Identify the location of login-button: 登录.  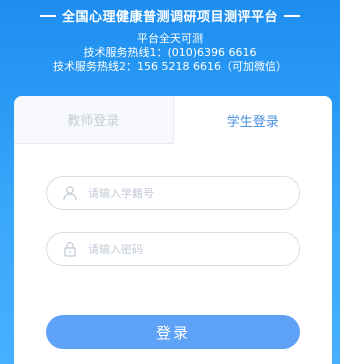
(173, 332).